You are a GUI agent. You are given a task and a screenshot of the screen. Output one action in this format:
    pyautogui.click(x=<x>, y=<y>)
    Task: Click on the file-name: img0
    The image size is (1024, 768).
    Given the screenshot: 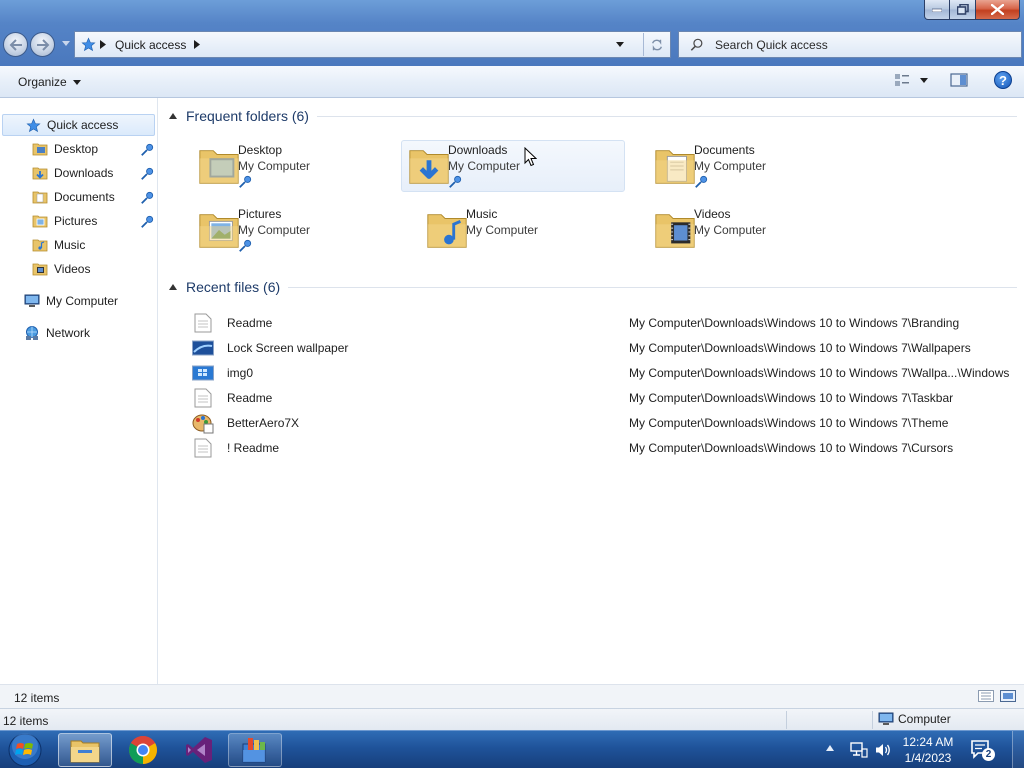 What is the action you would take?
    pyautogui.click(x=240, y=372)
    